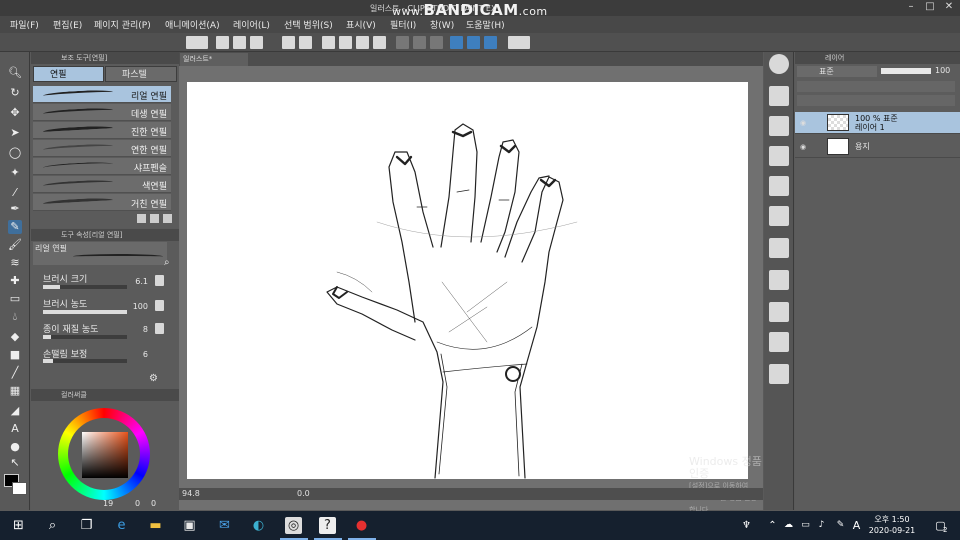  What do you see at coordinates (15, 281) in the screenshot?
I see `decoration-tool-icon: ✚` at bounding box center [15, 281].